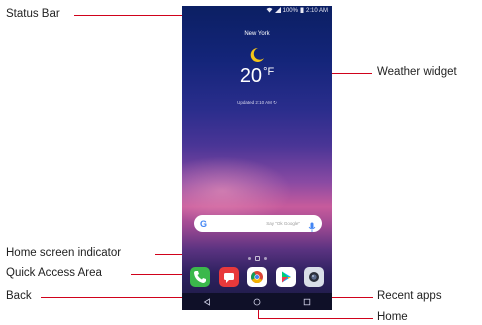 This screenshot has width=482, height=325. What do you see at coordinates (257, 55) in the screenshot?
I see `moon-icon` at bounding box center [257, 55].